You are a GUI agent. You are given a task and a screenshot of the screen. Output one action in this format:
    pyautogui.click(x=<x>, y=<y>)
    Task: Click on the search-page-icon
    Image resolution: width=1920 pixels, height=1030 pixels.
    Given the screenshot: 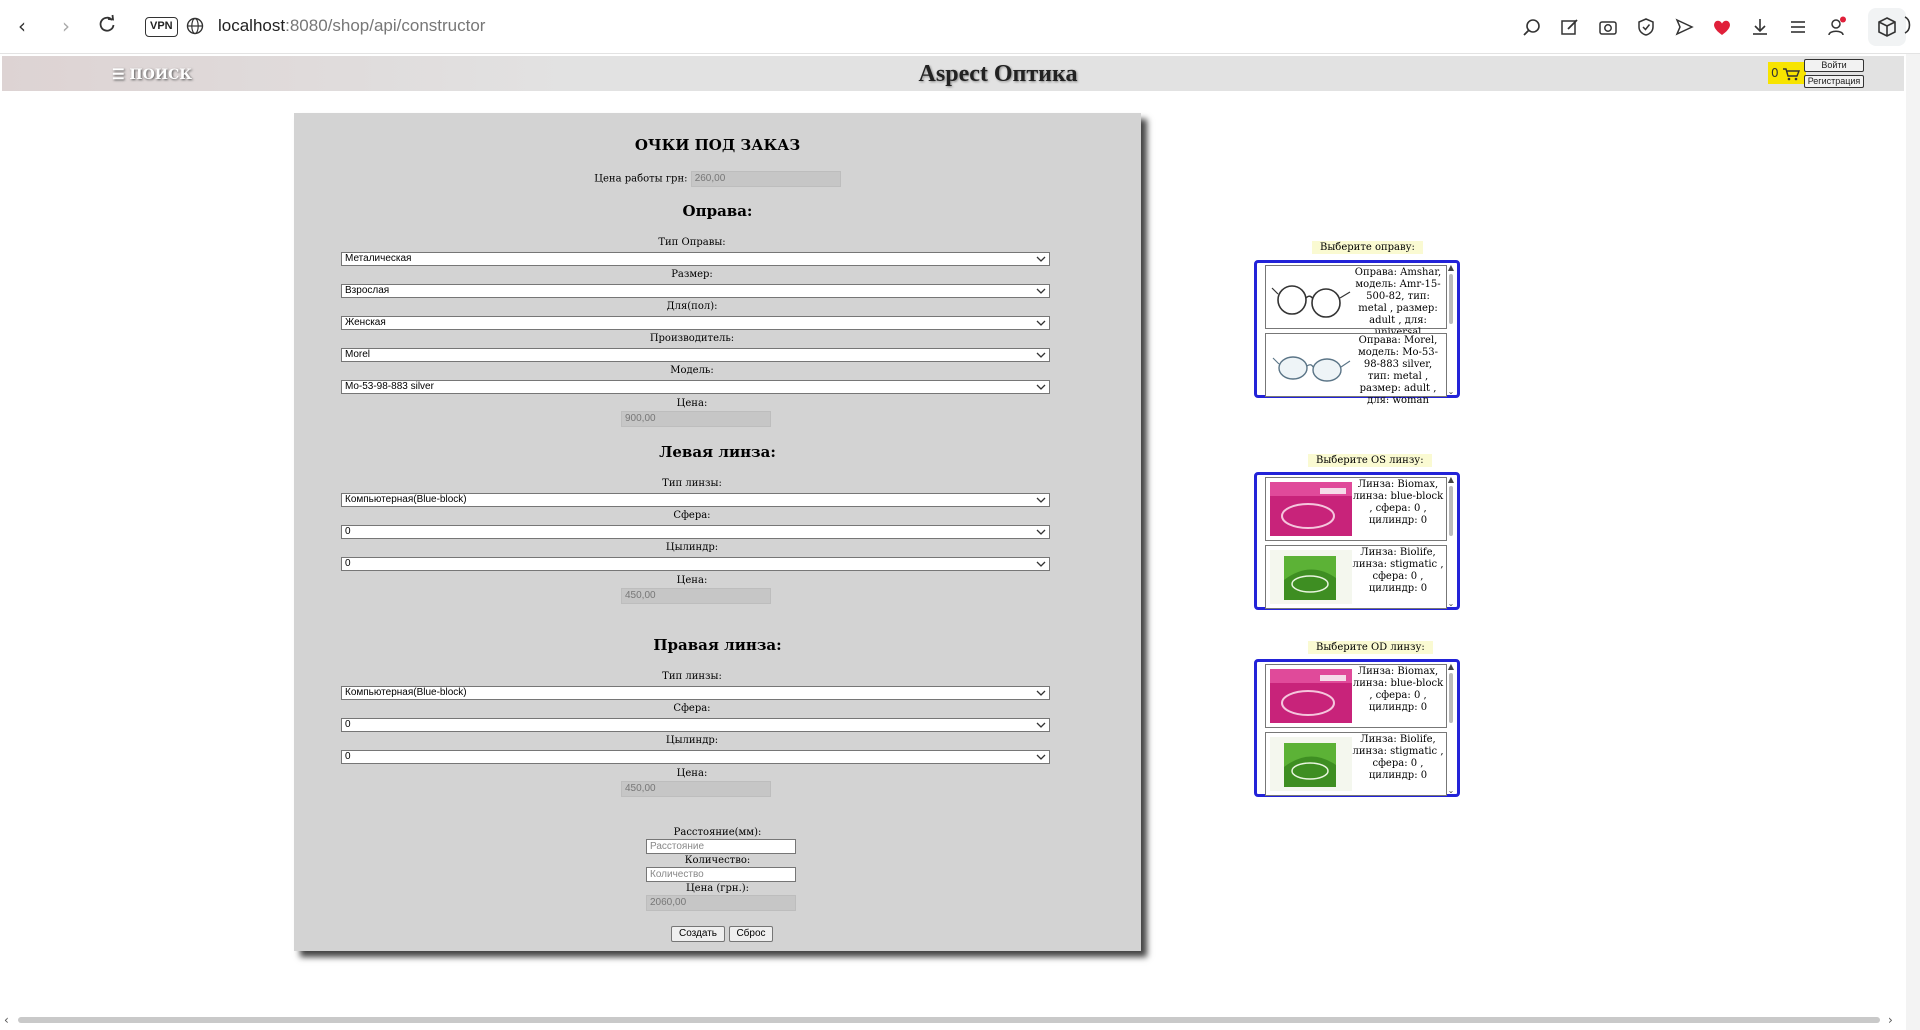 What is the action you would take?
    pyautogui.click(x=1532, y=27)
    